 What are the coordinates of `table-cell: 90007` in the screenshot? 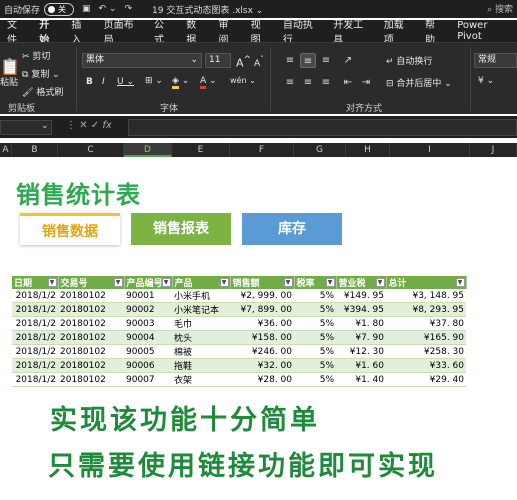 It's located at (148, 379).